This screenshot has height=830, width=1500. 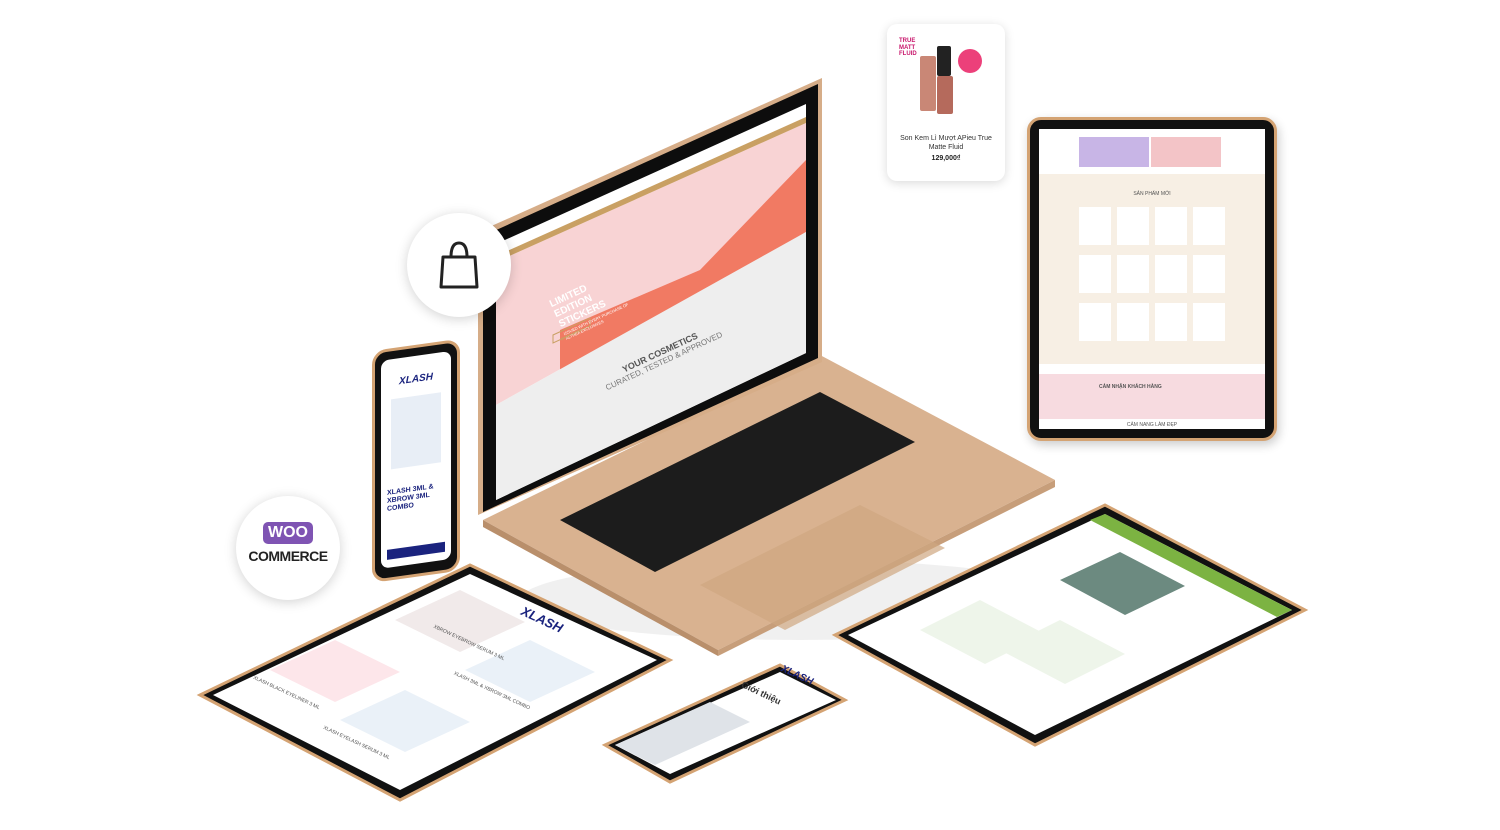 What do you see at coordinates (1152, 425) in the screenshot?
I see `section-beauty-title: CẨM NANG LÀM ĐẸP` at bounding box center [1152, 425].